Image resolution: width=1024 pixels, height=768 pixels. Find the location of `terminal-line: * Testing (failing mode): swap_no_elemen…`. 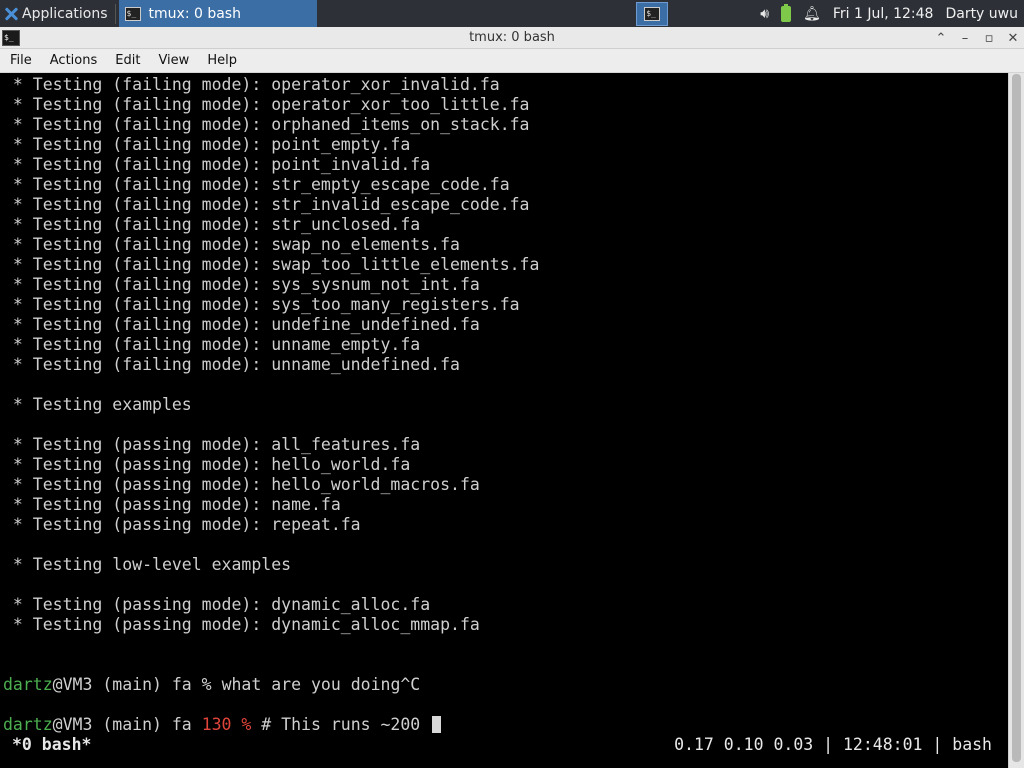

terminal-line: * Testing (failing mode): swap_no_elemen… is located at coordinates (231, 244).